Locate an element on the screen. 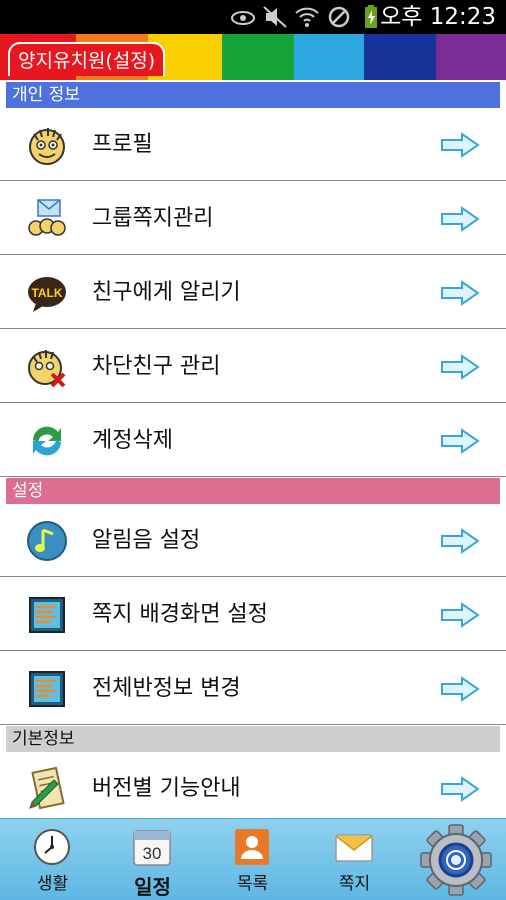 The image size is (506, 900). row-tell-friends: TALK 친구에게 알리기 is located at coordinates (253, 292).